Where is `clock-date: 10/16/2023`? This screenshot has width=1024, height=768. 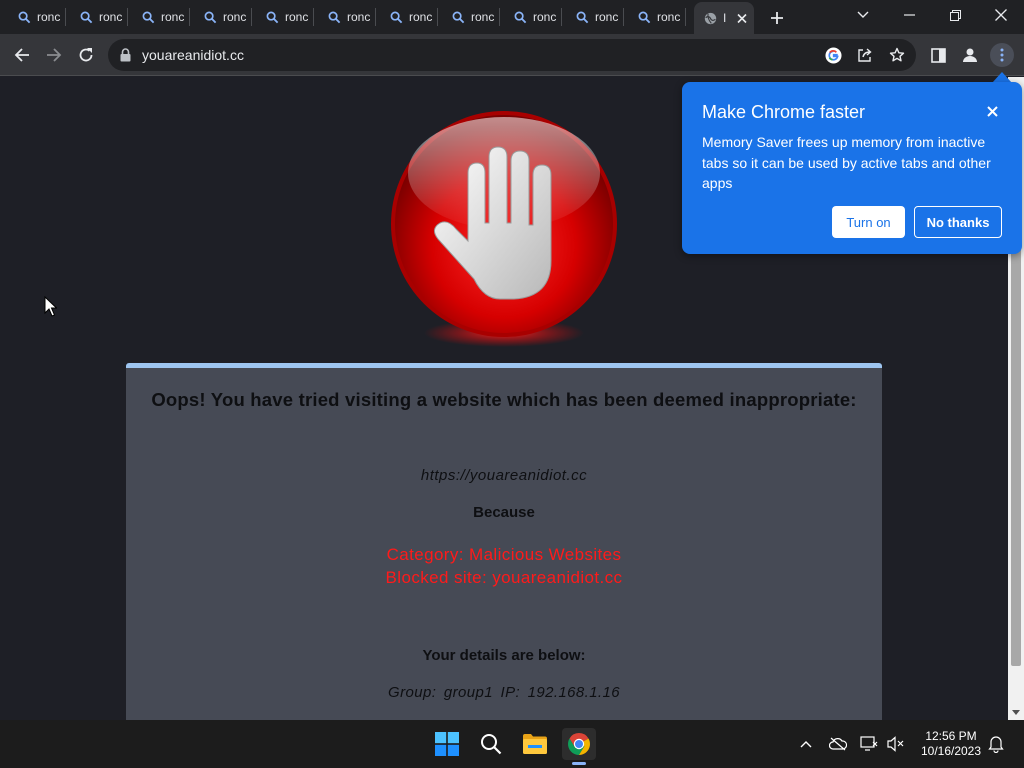 clock-date: 10/16/2023 is located at coordinates (951, 751).